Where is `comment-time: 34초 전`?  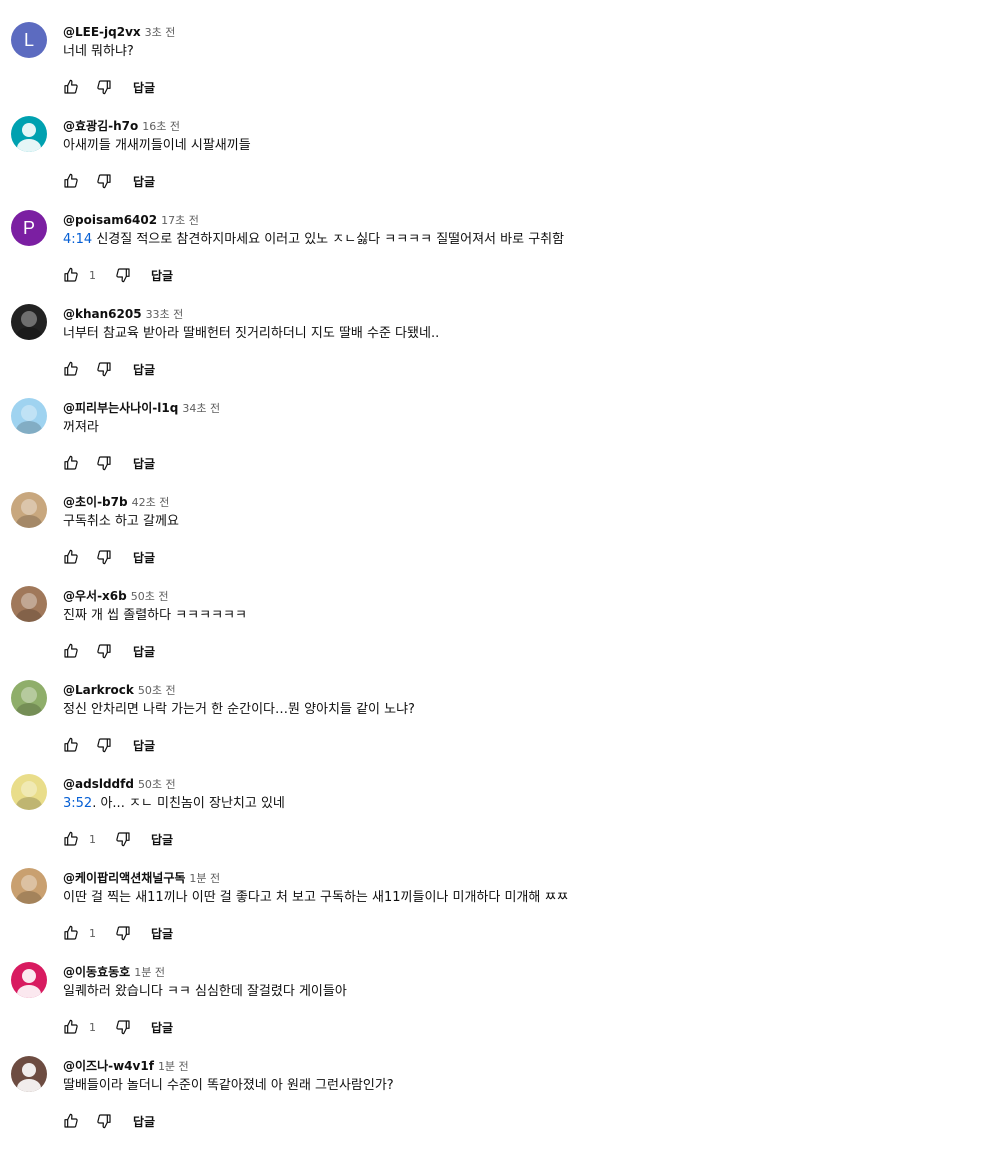
comment-time: 34초 전 is located at coordinates (201, 408).